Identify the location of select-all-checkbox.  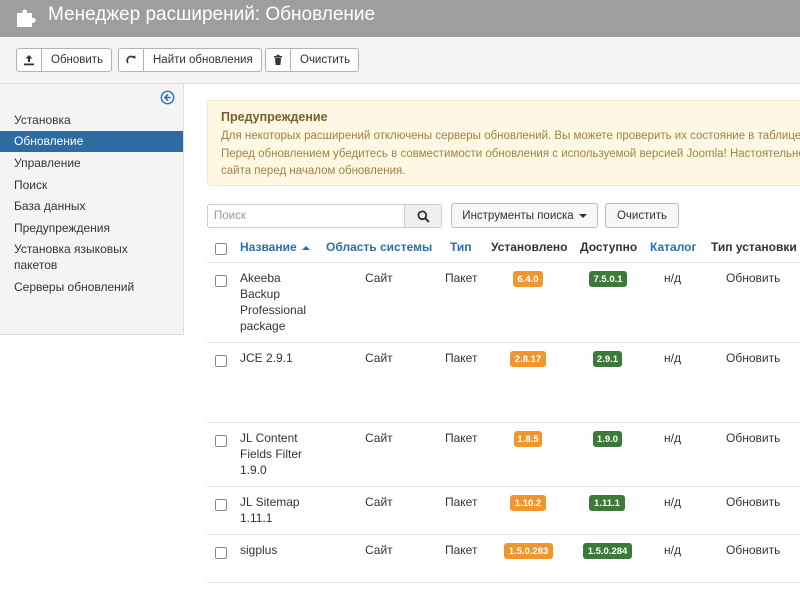
(221, 249).